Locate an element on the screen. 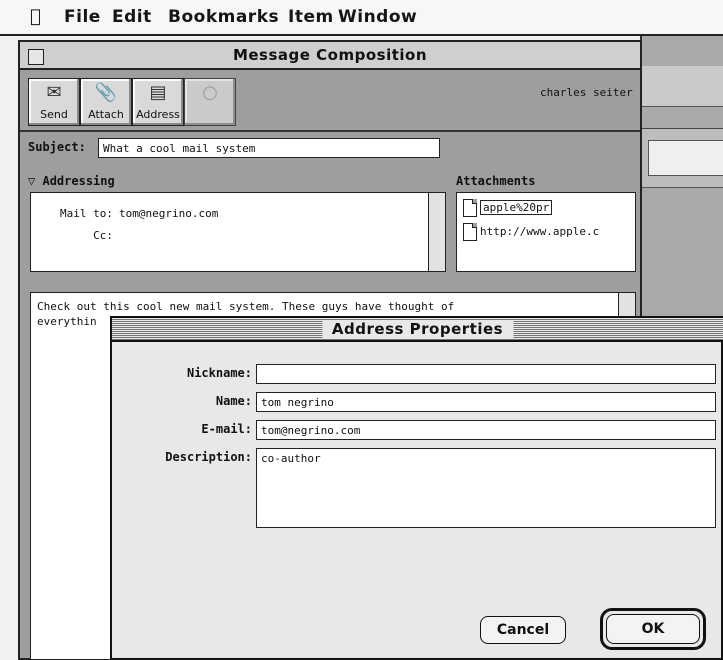 This screenshot has width=723, height=660. attachment-name: http://www.apple.c is located at coordinates (540, 231).